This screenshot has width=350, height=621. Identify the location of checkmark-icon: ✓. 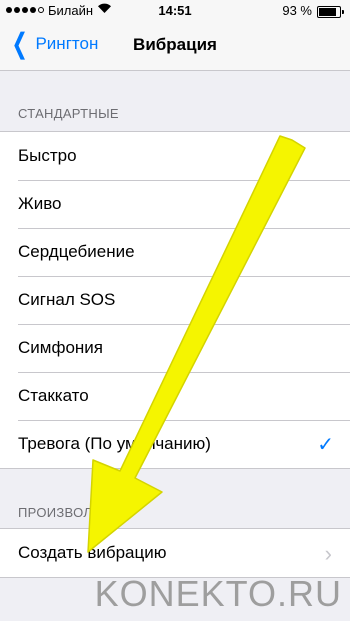
(325, 445).